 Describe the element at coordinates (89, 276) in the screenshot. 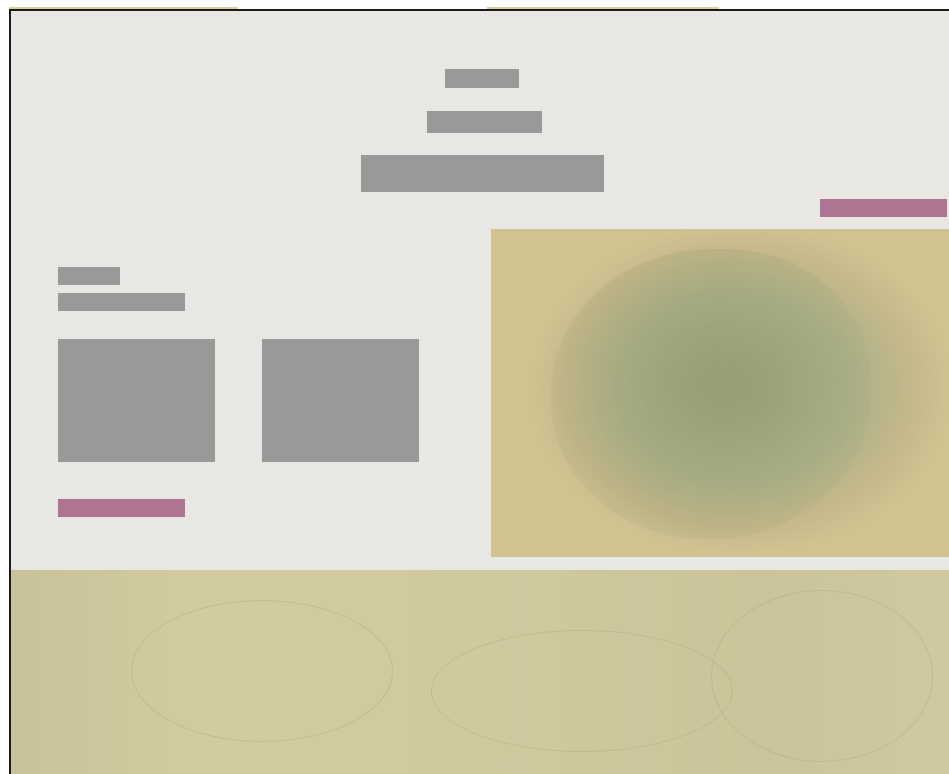

I see `section-label` at that location.